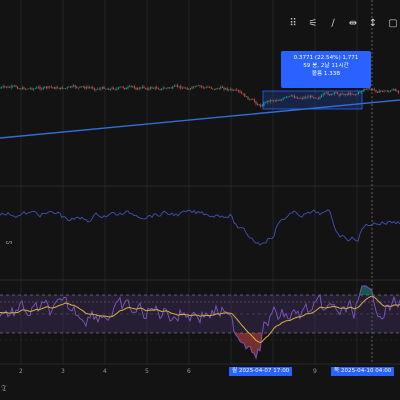 This screenshot has height=400, width=400. Describe the element at coordinates (147, 371) in the screenshot. I see `x-axis-label: 5` at that location.